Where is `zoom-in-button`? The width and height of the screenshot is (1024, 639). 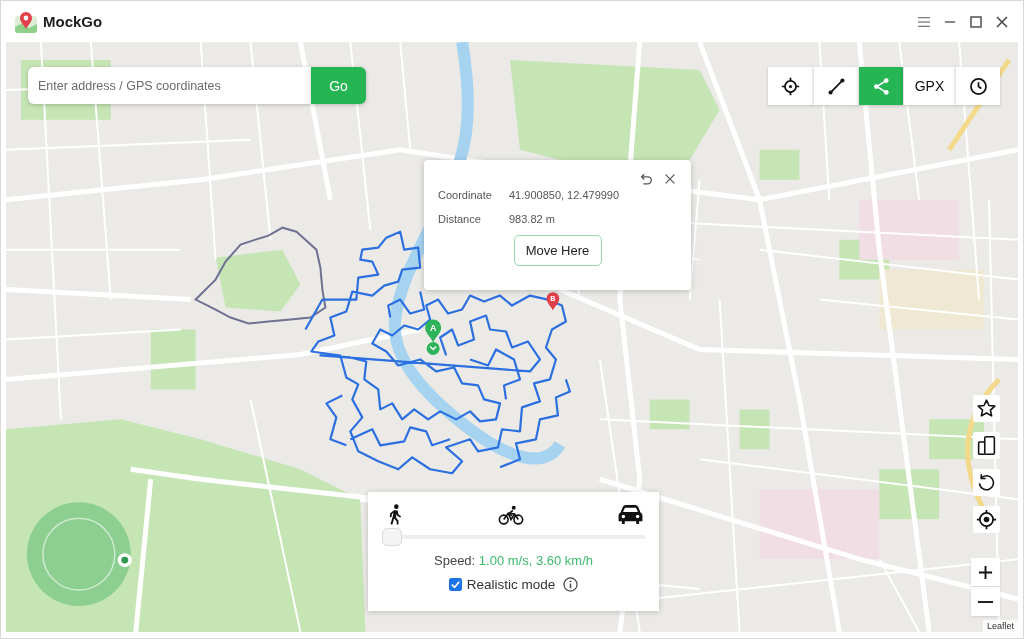 zoom-in-button is located at coordinates (985, 572).